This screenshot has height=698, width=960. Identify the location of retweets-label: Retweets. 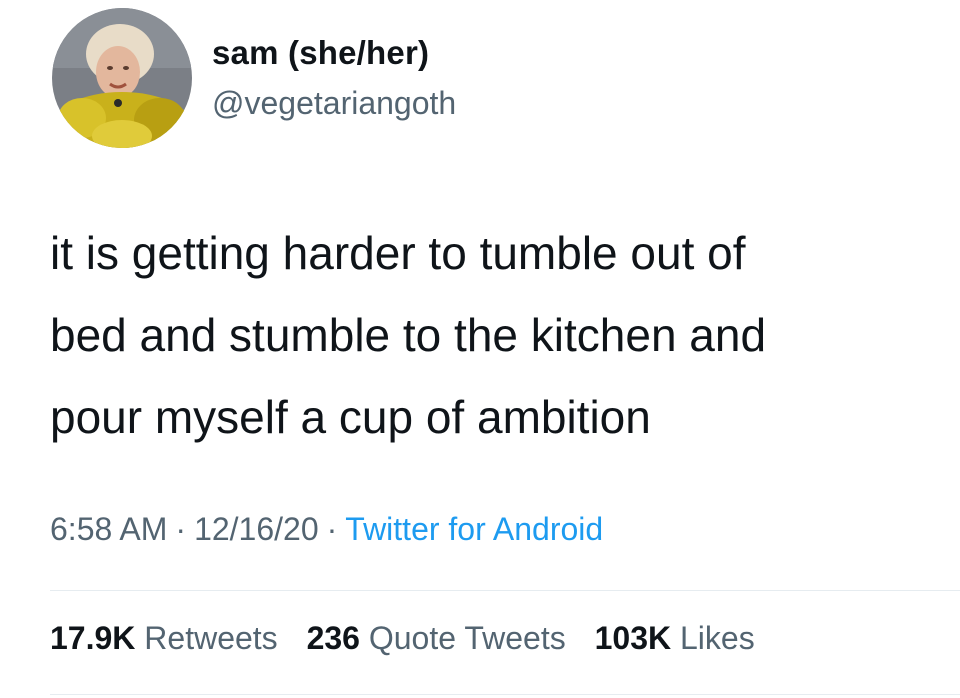
(211, 638).